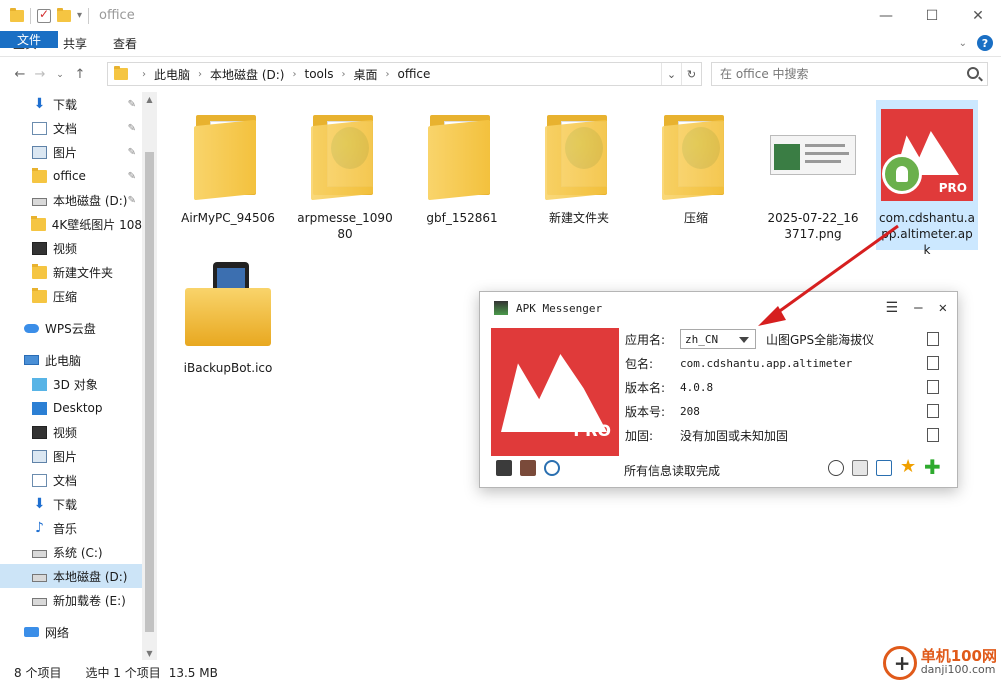  What do you see at coordinates (20, 74) in the screenshot?
I see `back-arrow-icon: ←` at bounding box center [20, 74].